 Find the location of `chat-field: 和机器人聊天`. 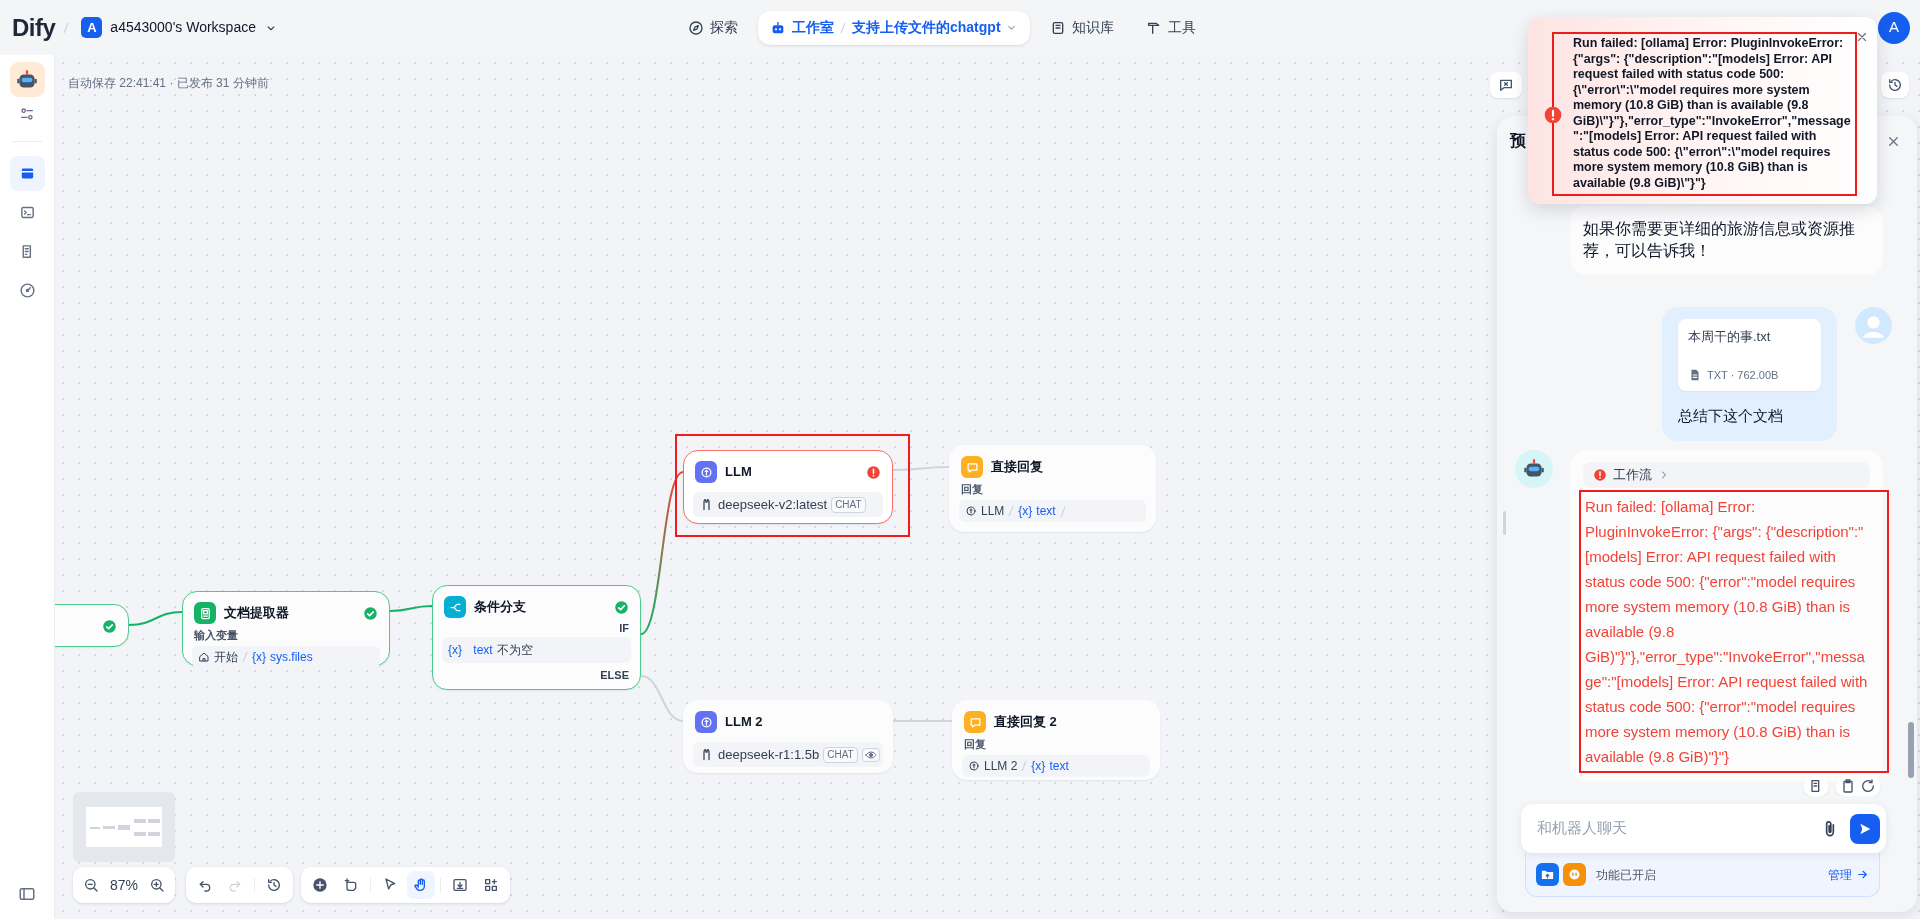

chat-field: 和机器人聊天 is located at coordinates (1703, 828).